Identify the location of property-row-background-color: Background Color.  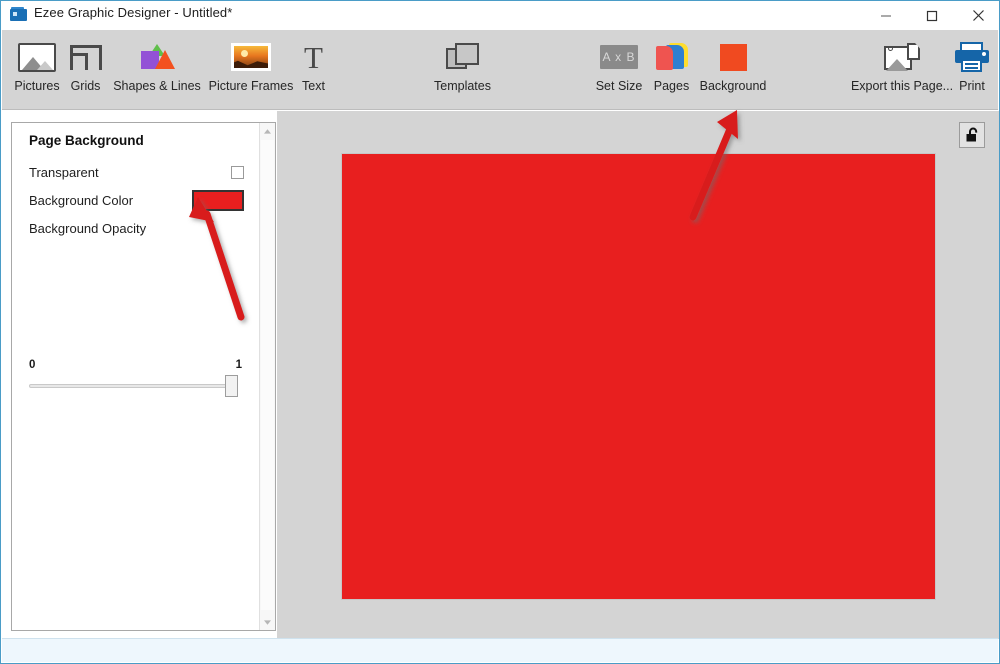
(136, 200).